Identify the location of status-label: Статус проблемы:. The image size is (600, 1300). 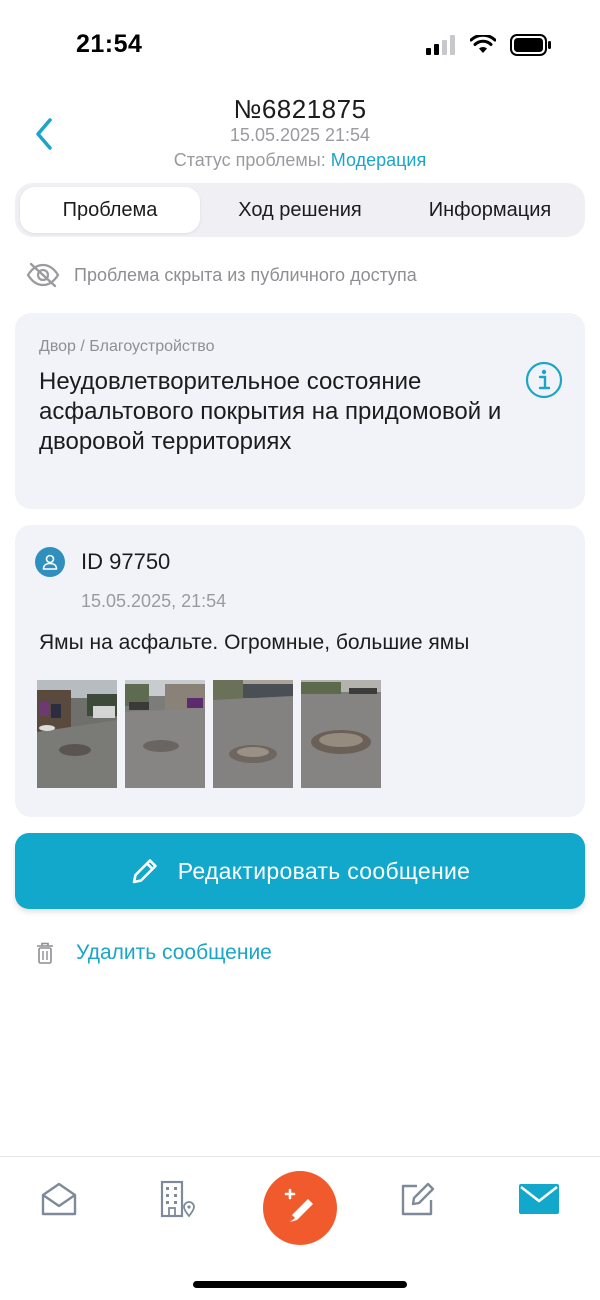
(249, 160).